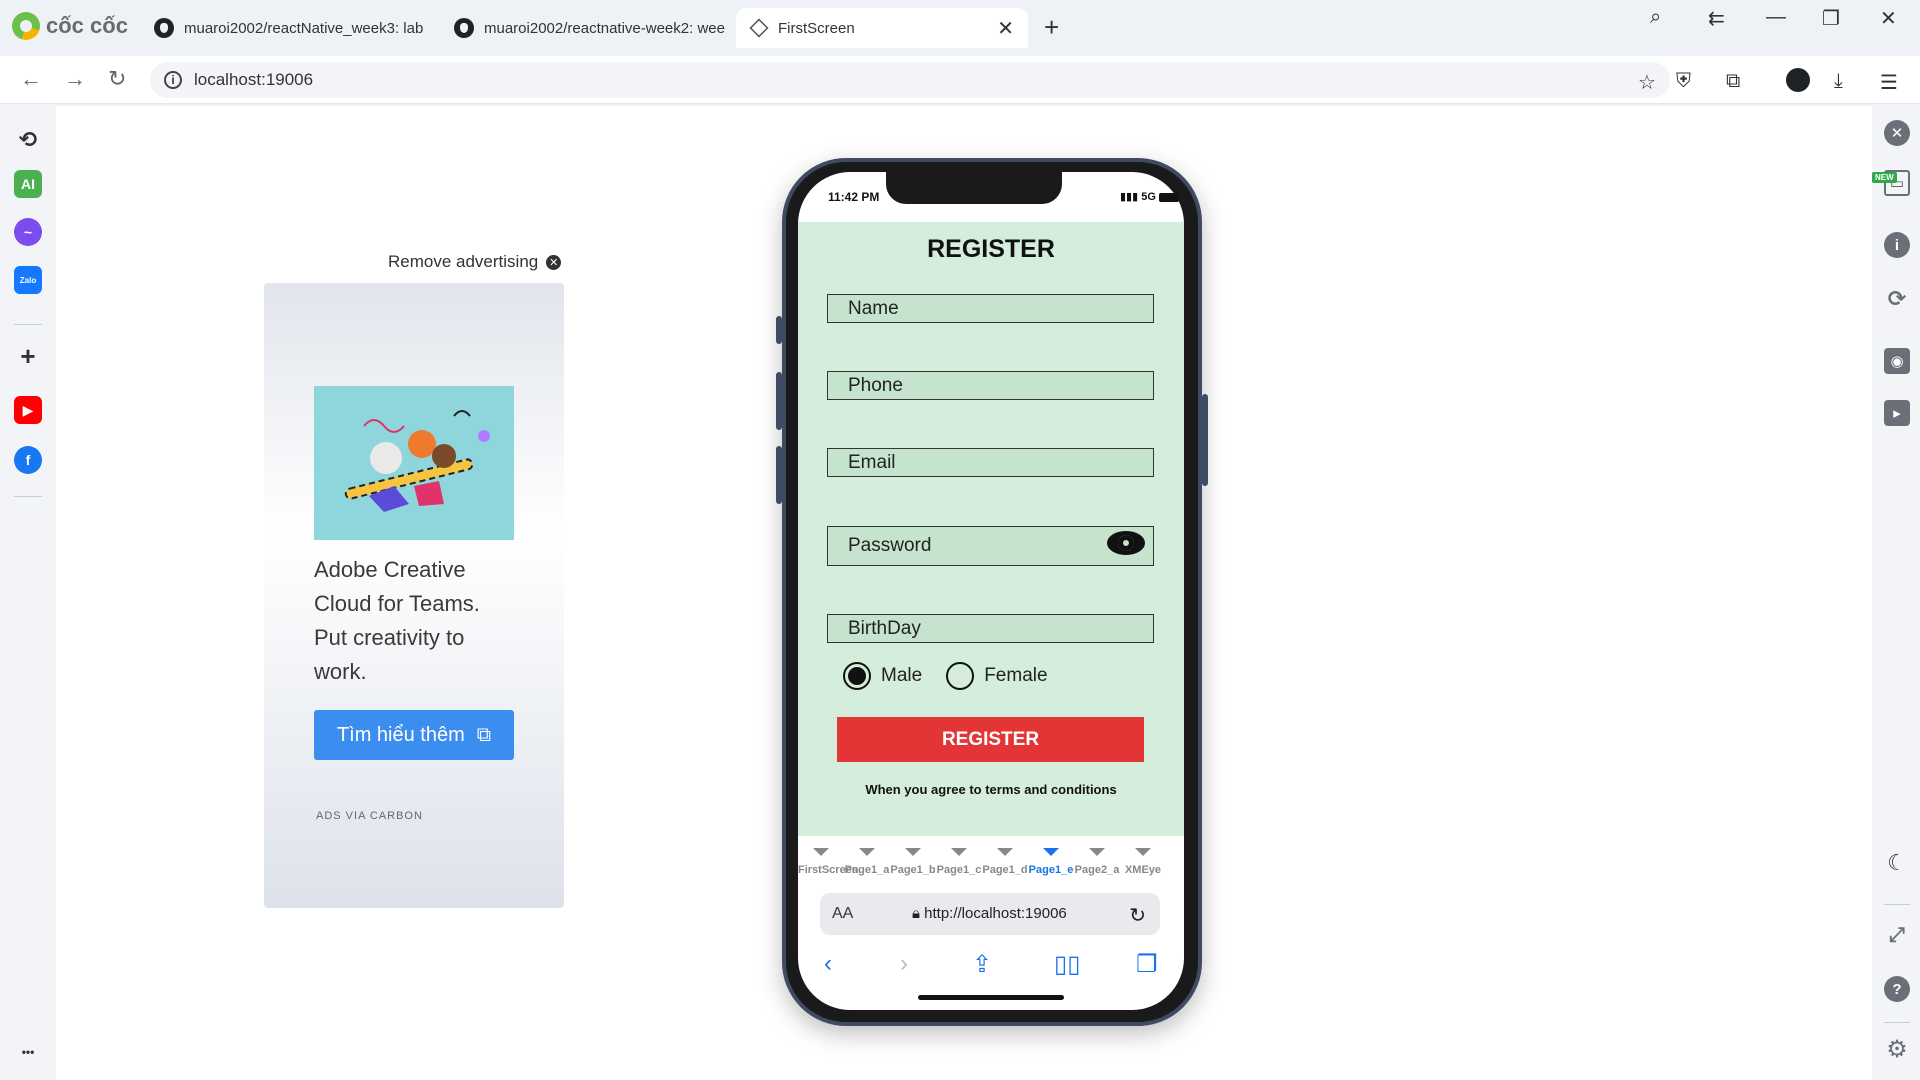  Describe the element at coordinates (1897, 989) in the screenshot. I see `help-icon: ?` at that location.